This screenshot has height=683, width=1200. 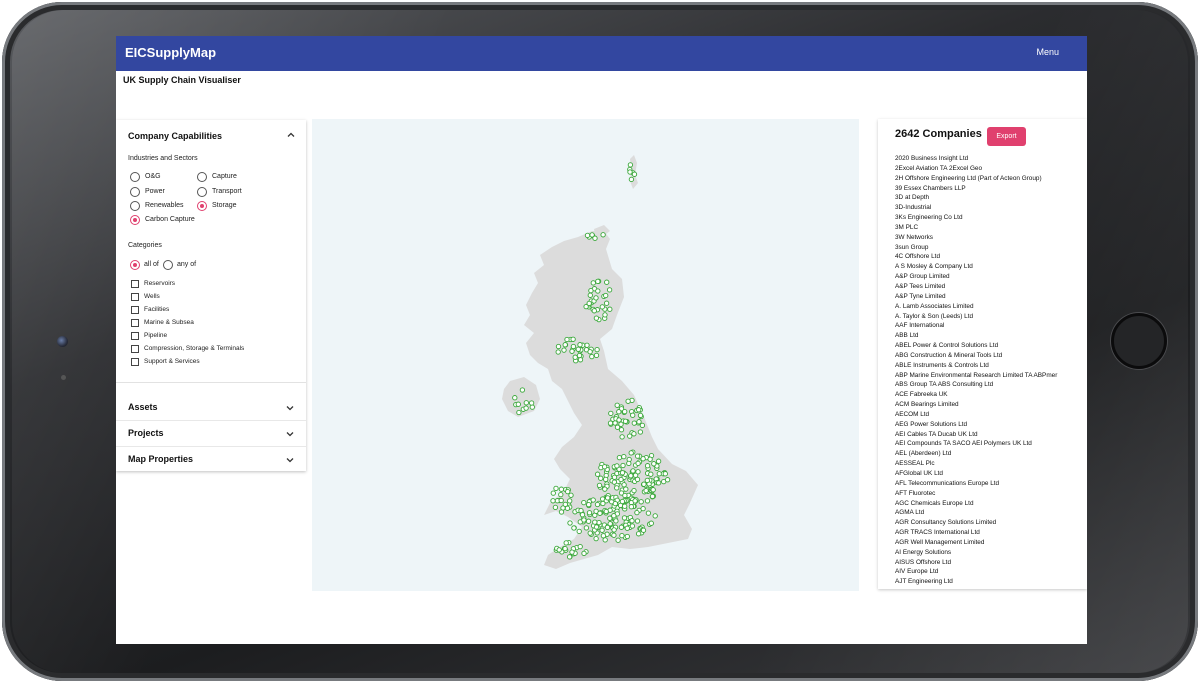 I want to click on company-list-item: 3M PLC, so click(x=990, y=228).